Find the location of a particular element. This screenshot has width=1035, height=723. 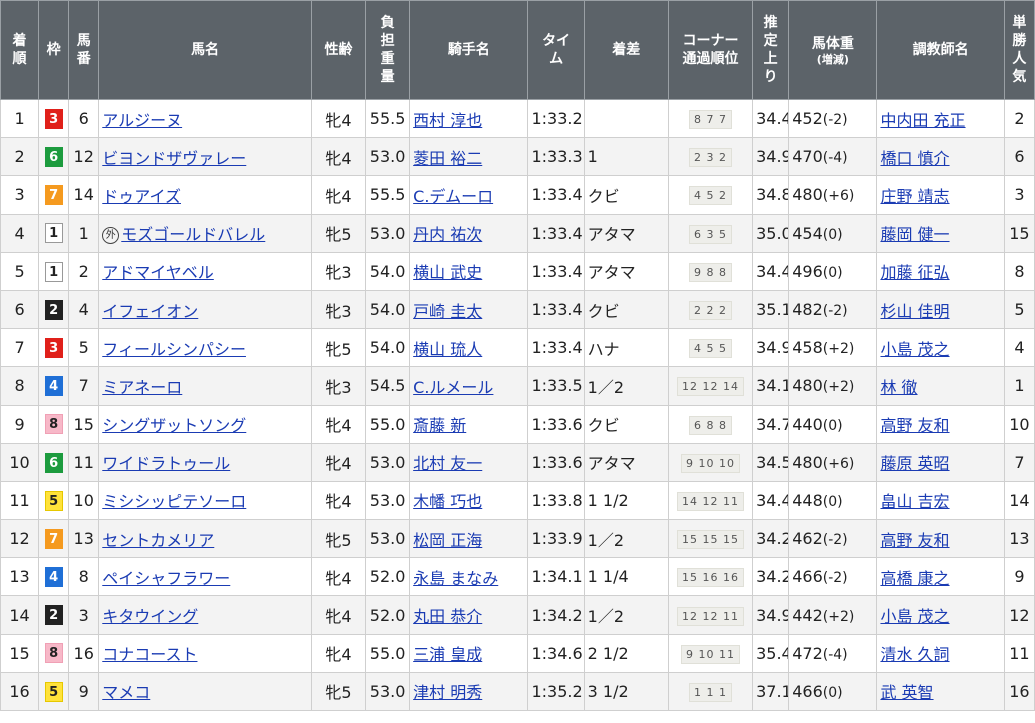

last3f-cell: 34.4 is located at coordinates (771, 271).